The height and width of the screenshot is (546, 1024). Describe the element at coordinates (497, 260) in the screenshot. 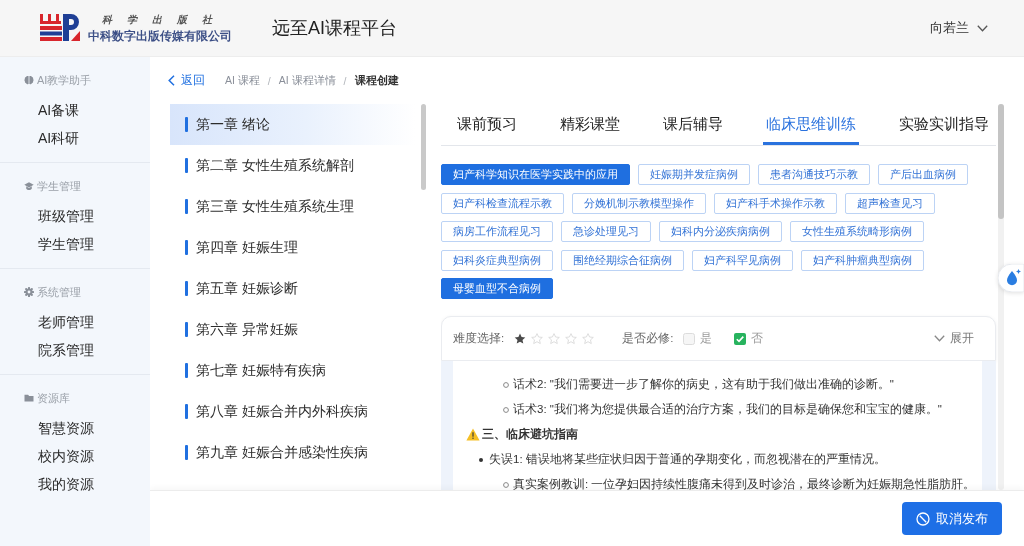

I see `topic-tag: 妇科炎症典型病例` at that location.